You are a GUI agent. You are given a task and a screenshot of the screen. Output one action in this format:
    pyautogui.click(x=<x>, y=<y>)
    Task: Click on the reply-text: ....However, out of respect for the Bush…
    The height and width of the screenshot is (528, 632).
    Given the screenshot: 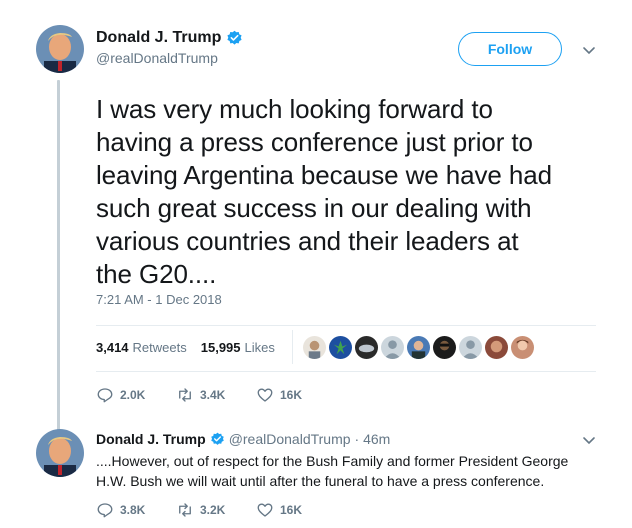 What is the action you would take?
    pyautogui.click(x=332, y=471)
    